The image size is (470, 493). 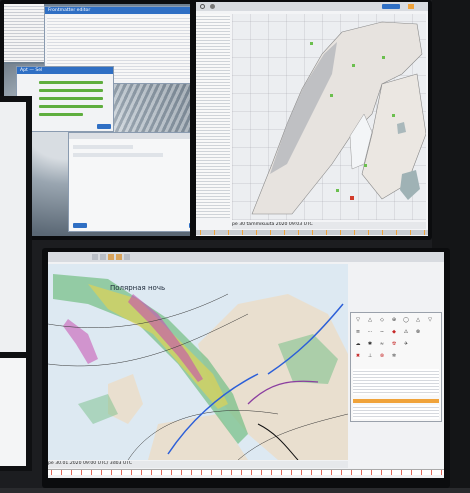 I want to click on lake, so click(x=410, y=185).